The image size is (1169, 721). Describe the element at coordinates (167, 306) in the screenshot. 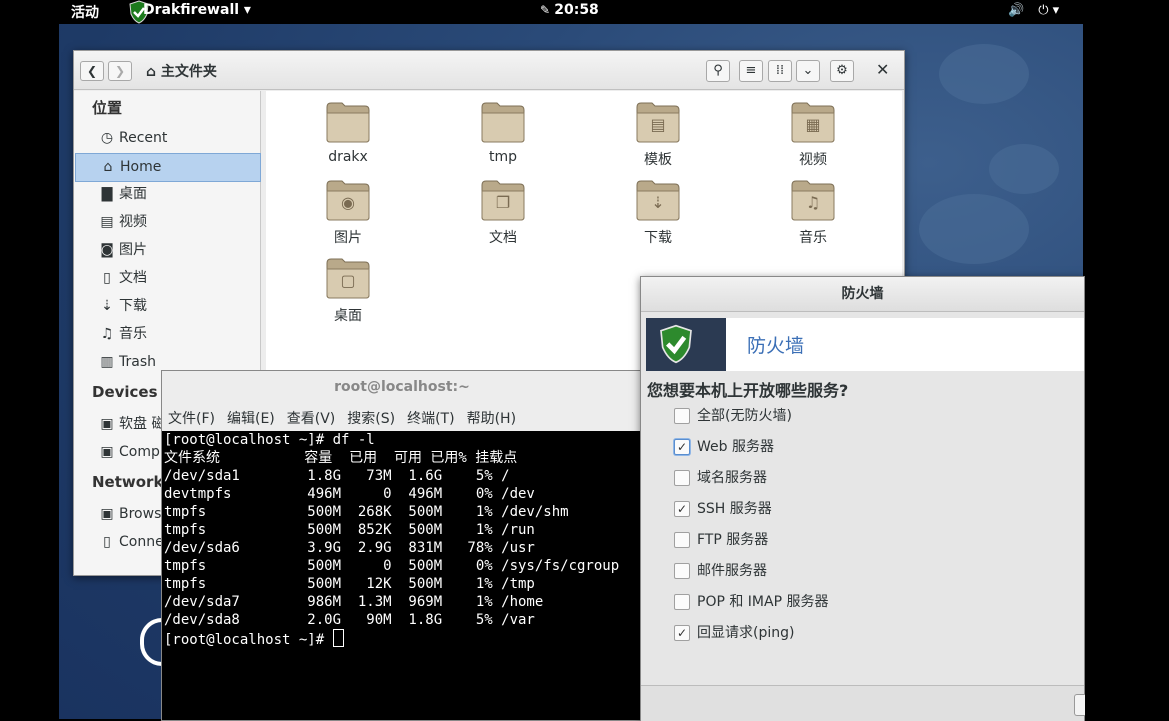

I see `sidebar-item: ⇣ 下载` at that location.